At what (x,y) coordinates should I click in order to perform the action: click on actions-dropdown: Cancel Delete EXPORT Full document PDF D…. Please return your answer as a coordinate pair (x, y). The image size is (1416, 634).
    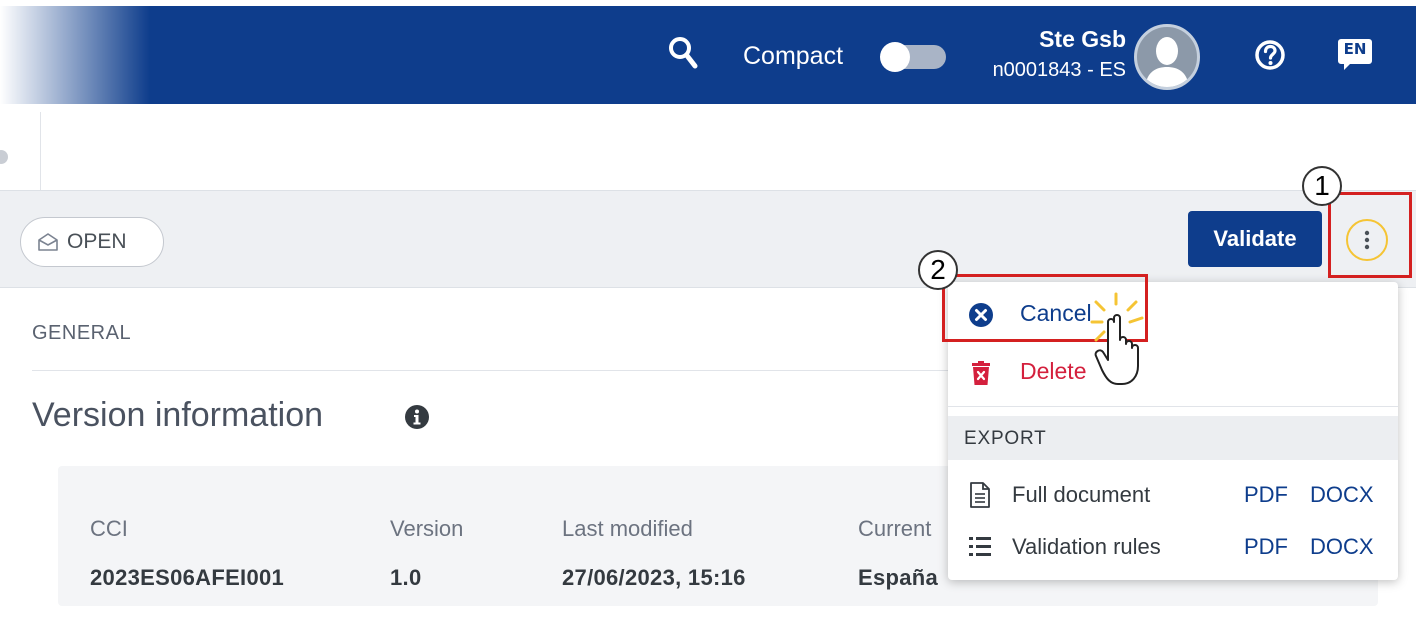
    Looking at the image, I should click on (1173, 431).